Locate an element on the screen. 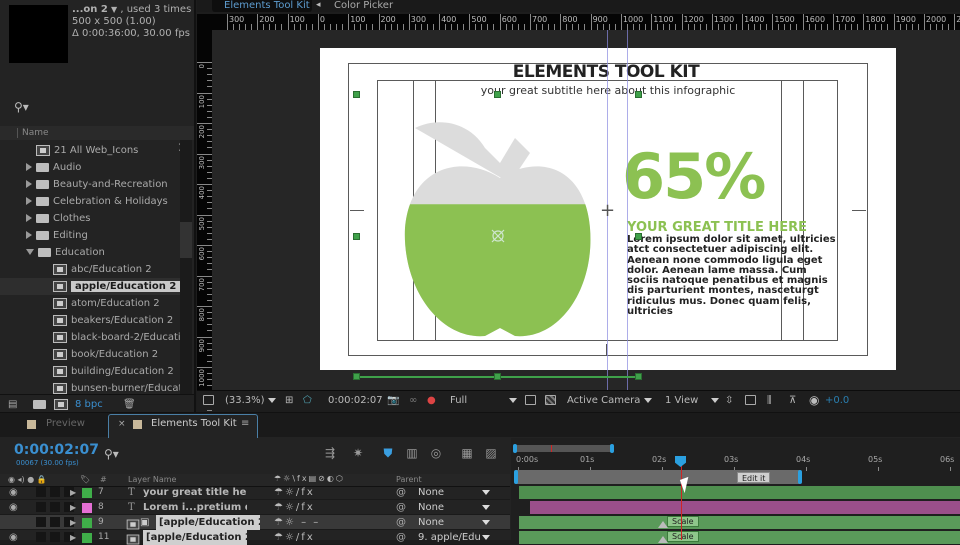  always-preview-icon is located at coordinates (208, 400).